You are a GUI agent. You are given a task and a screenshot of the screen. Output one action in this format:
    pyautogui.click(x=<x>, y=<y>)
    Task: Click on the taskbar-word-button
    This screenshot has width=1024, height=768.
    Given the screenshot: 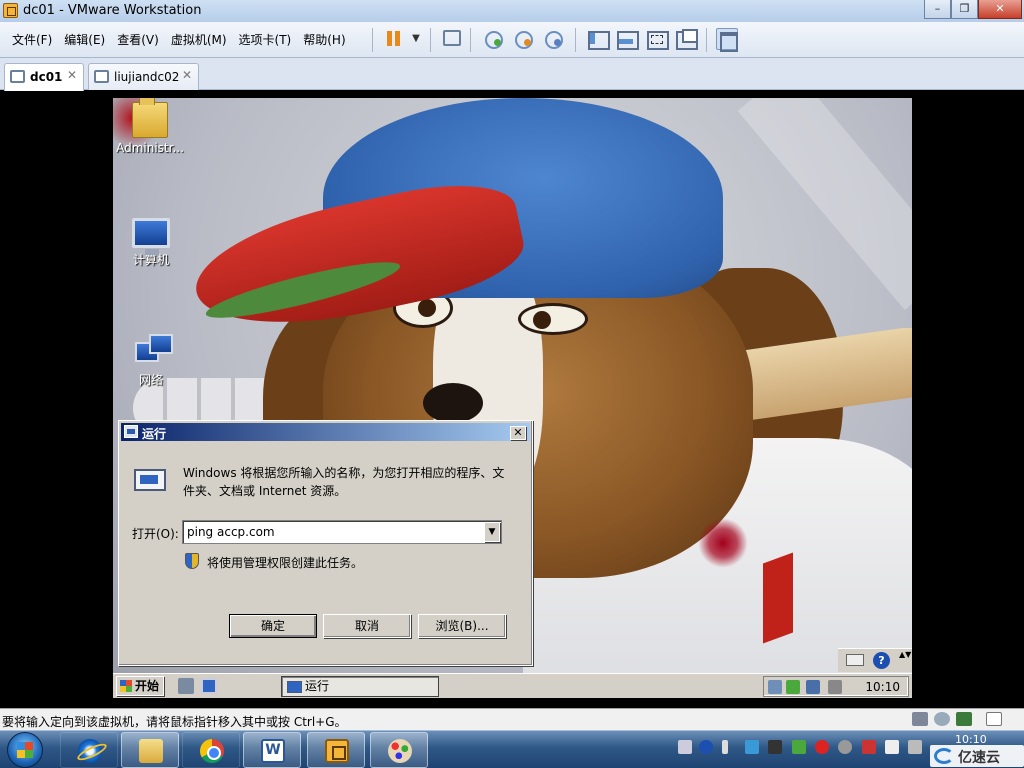 What is the action you would take?
    pyautogui.click(x=272, y=750)
    